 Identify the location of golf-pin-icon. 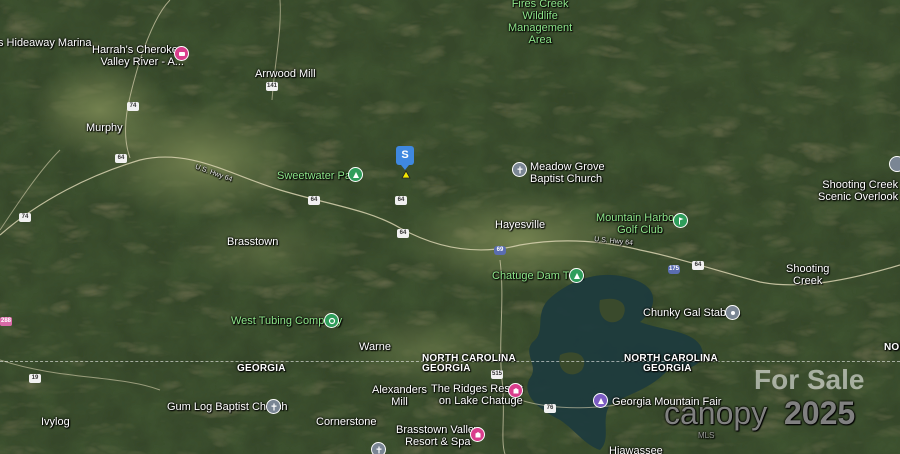
(680, 220).